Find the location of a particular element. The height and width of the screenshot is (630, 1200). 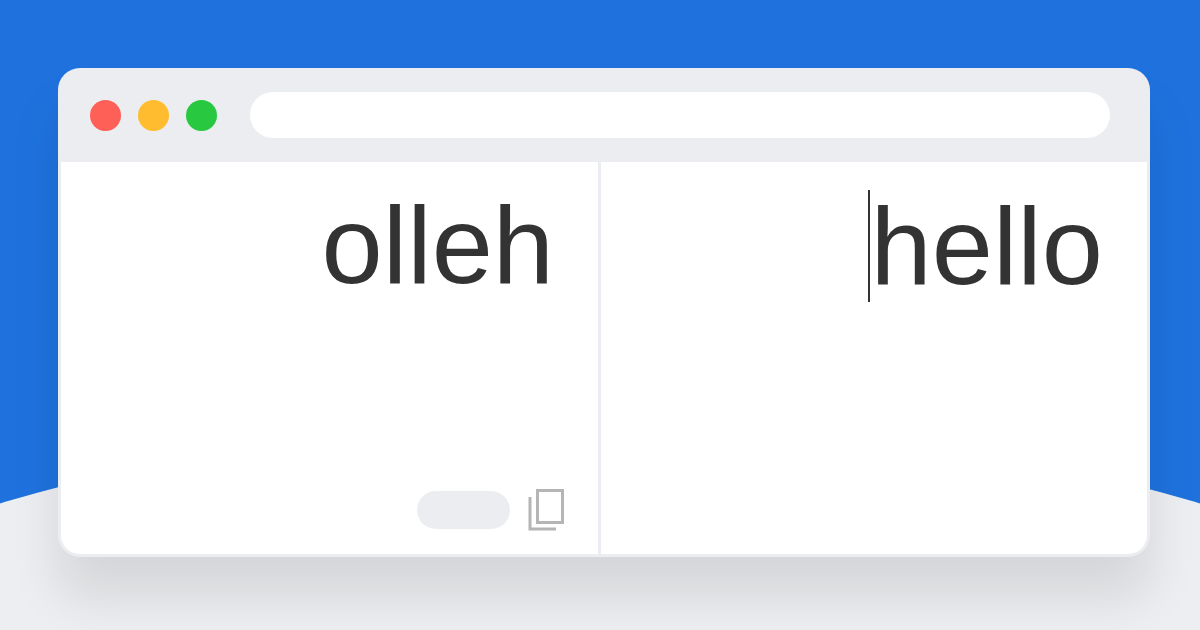

close-icon is located at coordinates (105, 115).